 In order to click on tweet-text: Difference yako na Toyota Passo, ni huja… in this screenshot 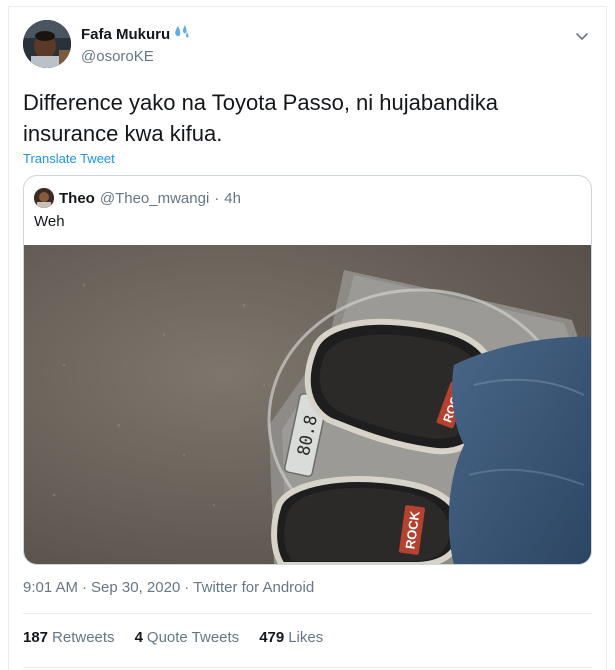, I will do `click(260, 118)`.